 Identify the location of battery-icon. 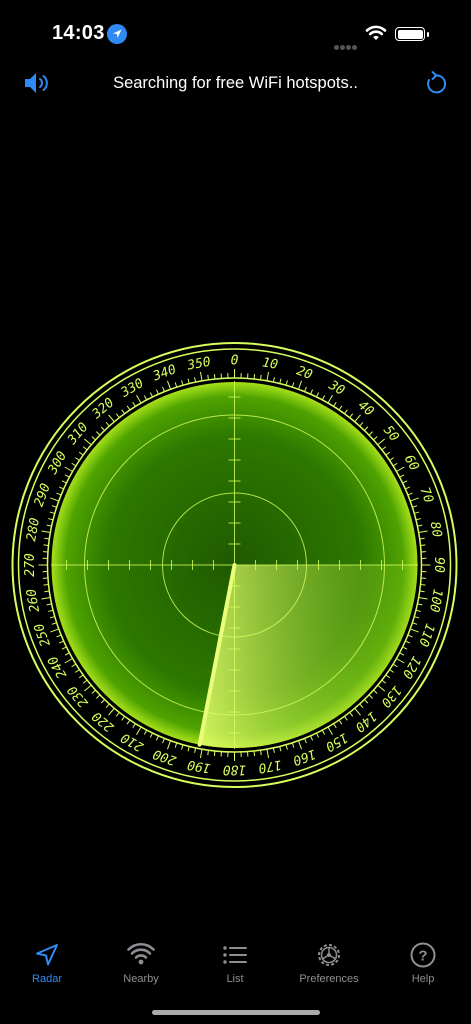
(410, 34).